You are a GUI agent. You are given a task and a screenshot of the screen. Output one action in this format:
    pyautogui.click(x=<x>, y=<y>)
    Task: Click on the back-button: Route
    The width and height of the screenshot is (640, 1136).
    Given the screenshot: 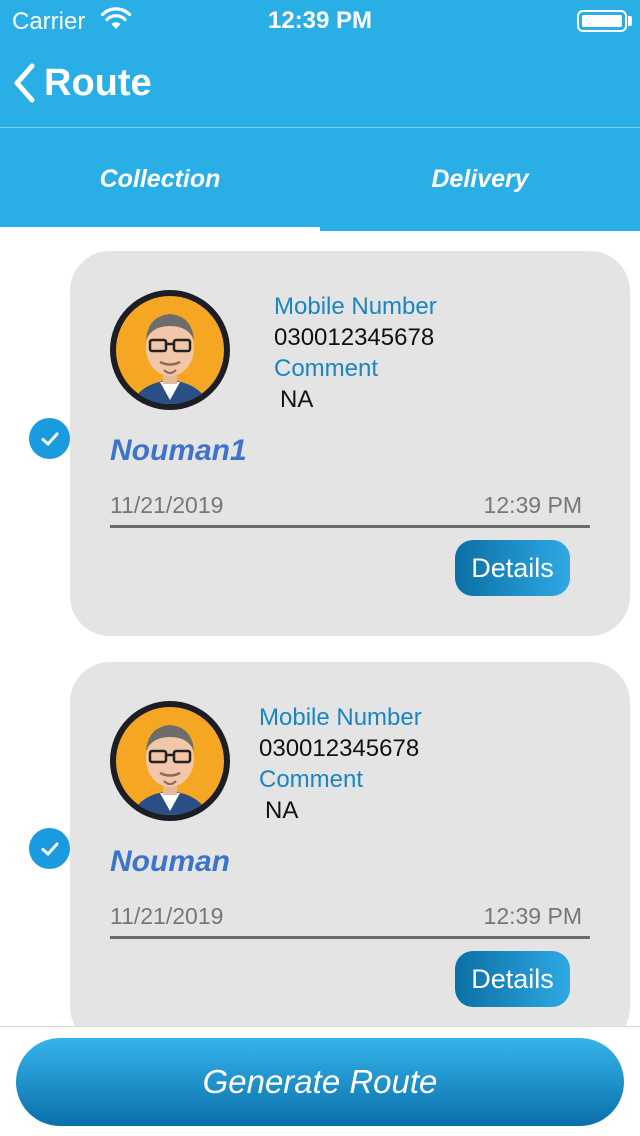 What is the action you would take?
    pyautogui.click(x=81, y=83)
    